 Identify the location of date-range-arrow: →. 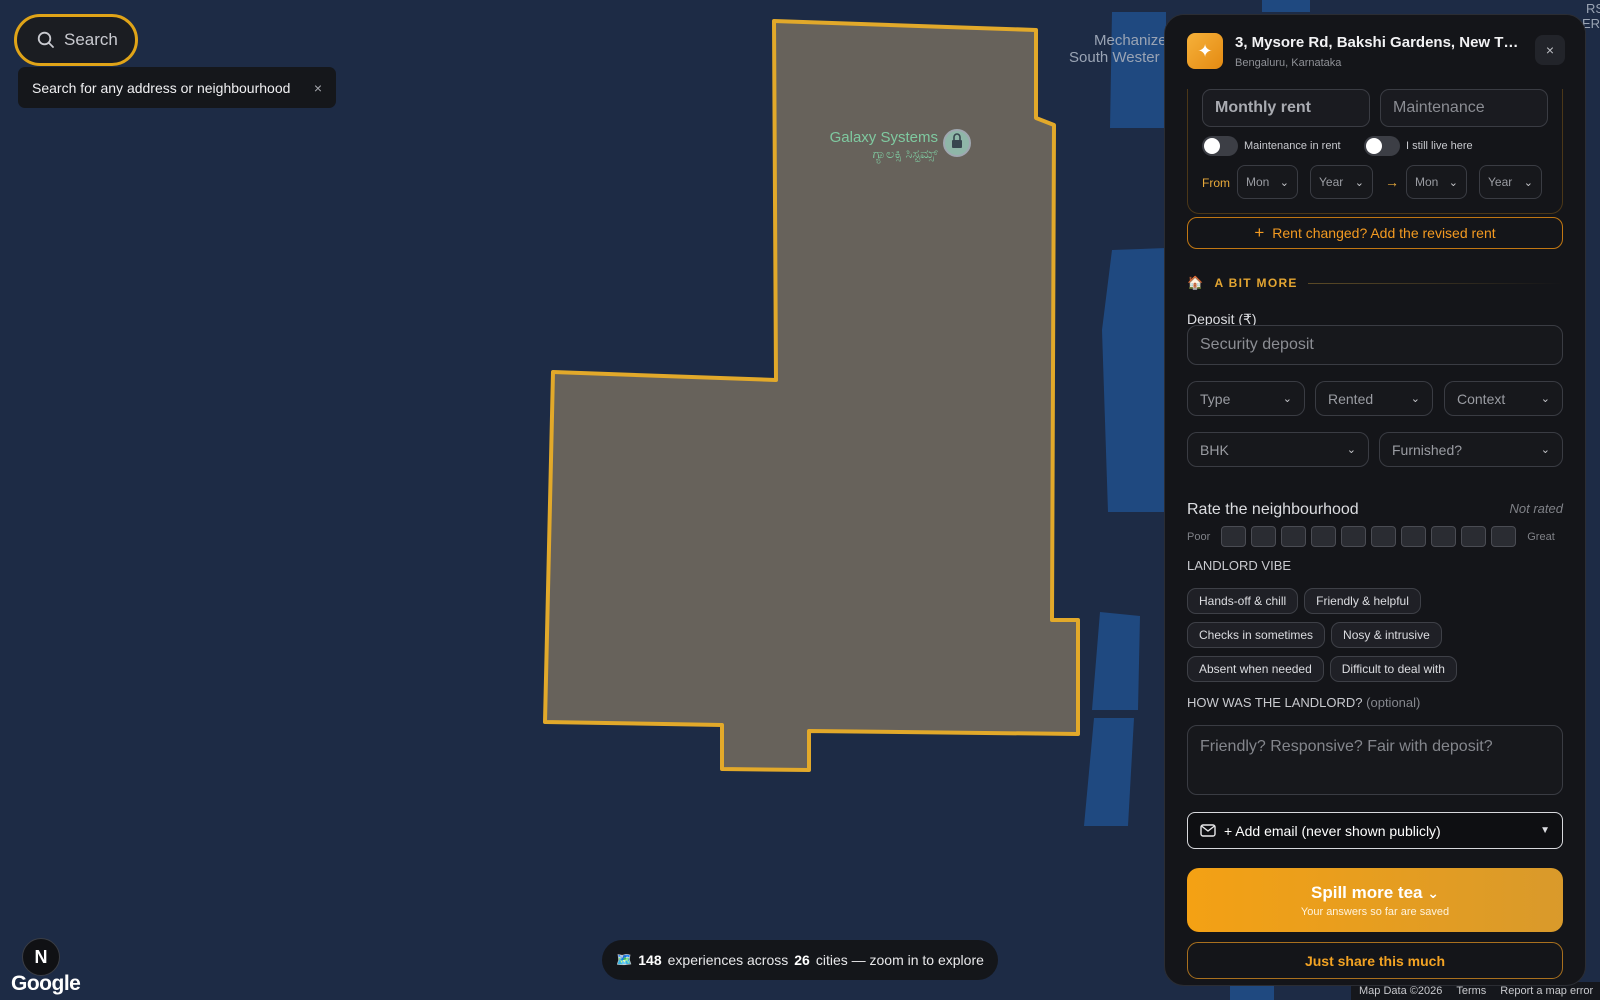
(1392, 182).